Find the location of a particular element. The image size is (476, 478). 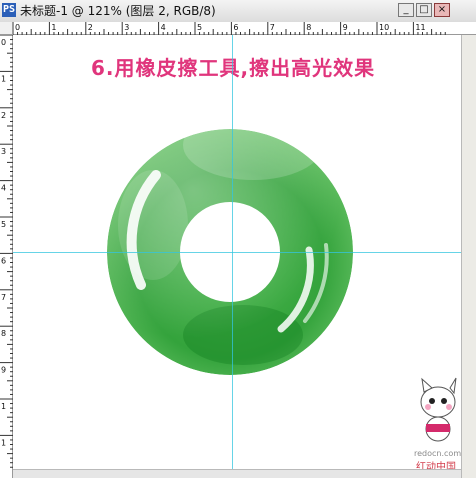

horizontal-guide-line is located at coordinates (237, 252).